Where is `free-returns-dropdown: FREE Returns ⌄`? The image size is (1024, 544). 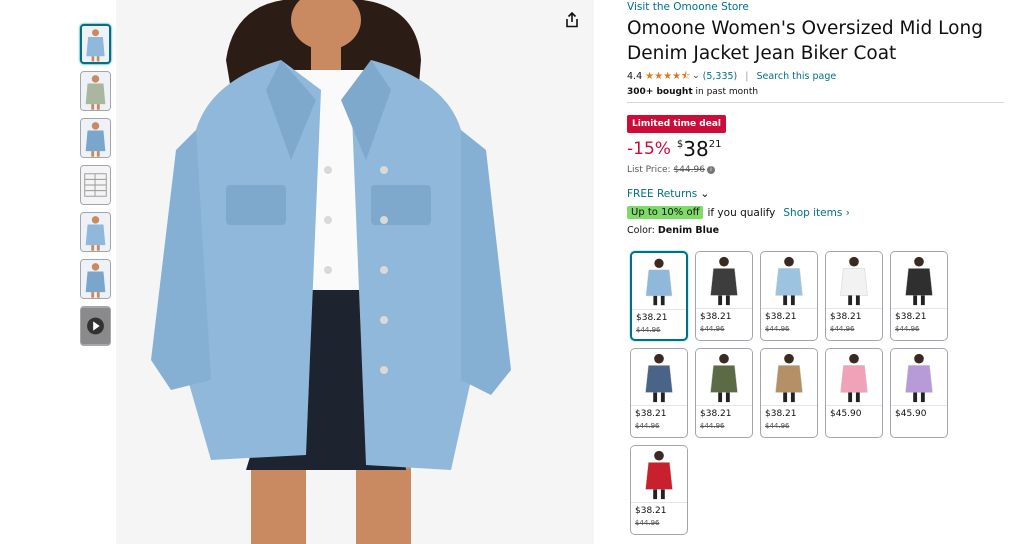
free-returns-dropdown: FREE Returns ⌄ is located at coordinates (817, 193).